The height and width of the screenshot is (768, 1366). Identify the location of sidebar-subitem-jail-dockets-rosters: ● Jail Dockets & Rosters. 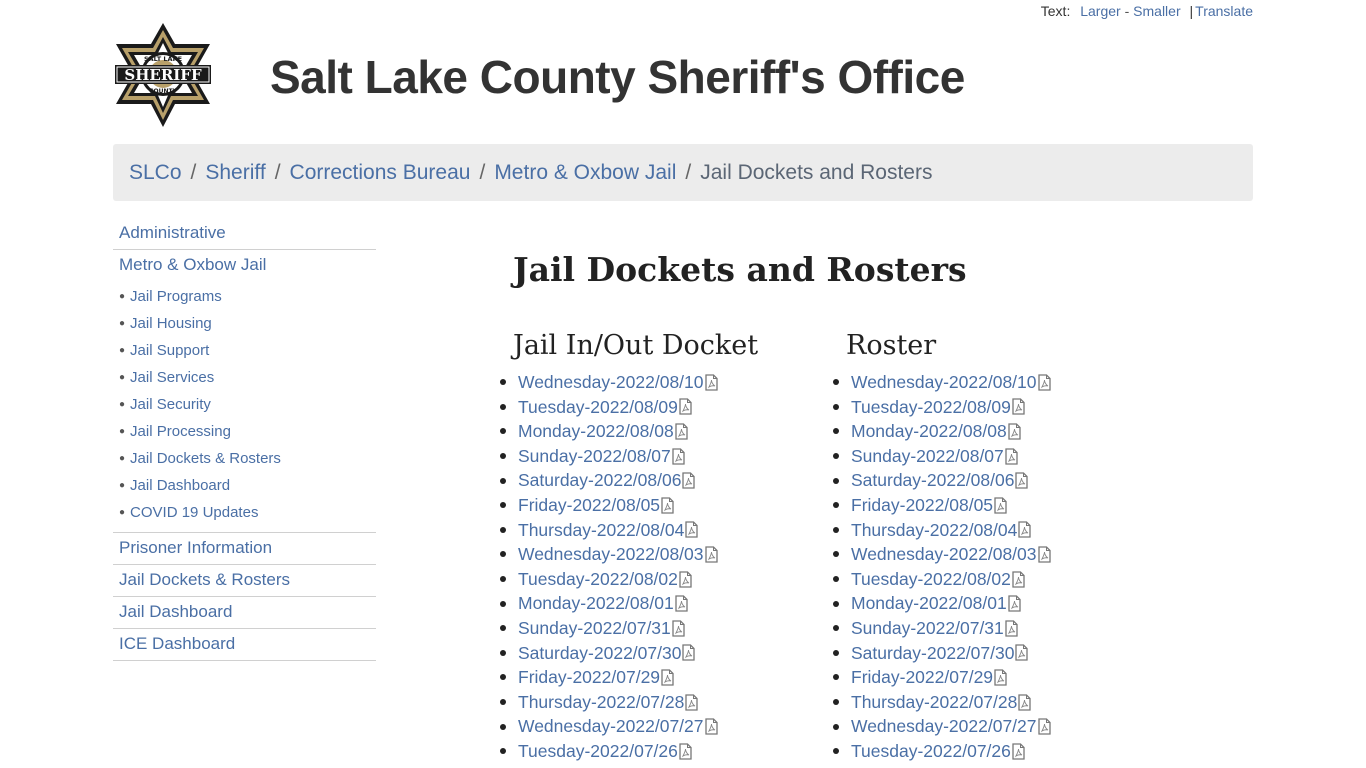
(244, 458).